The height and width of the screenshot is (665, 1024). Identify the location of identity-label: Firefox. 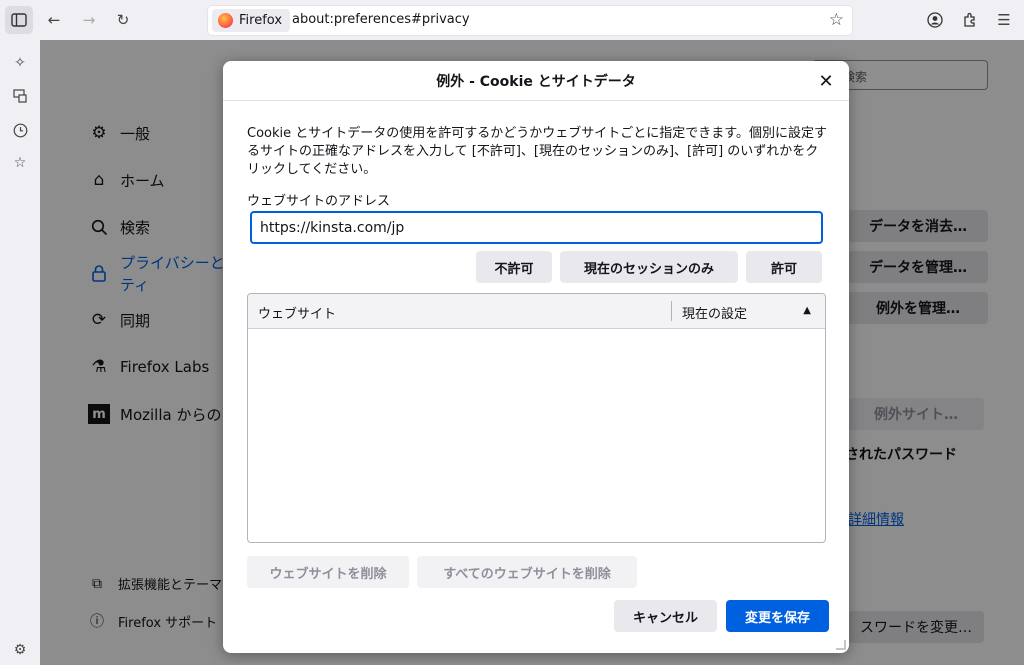
(261, 20).